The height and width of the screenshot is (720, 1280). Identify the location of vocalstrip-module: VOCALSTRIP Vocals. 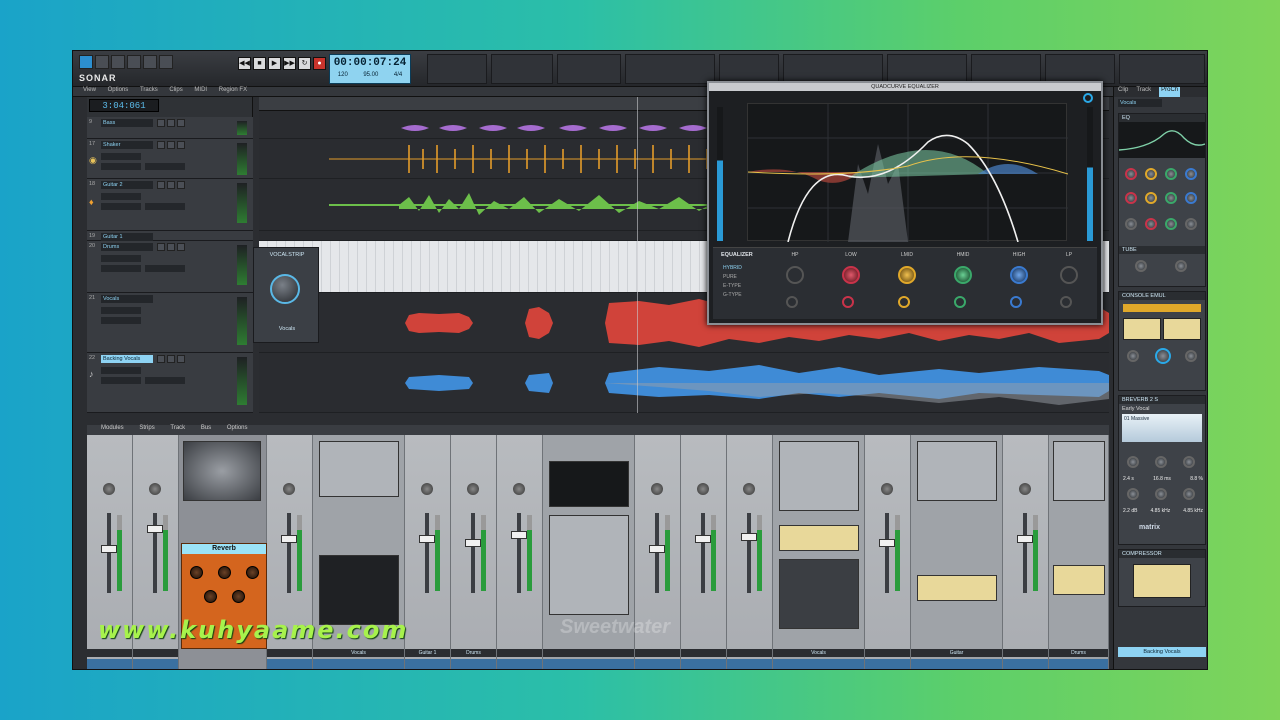
(286, 295).